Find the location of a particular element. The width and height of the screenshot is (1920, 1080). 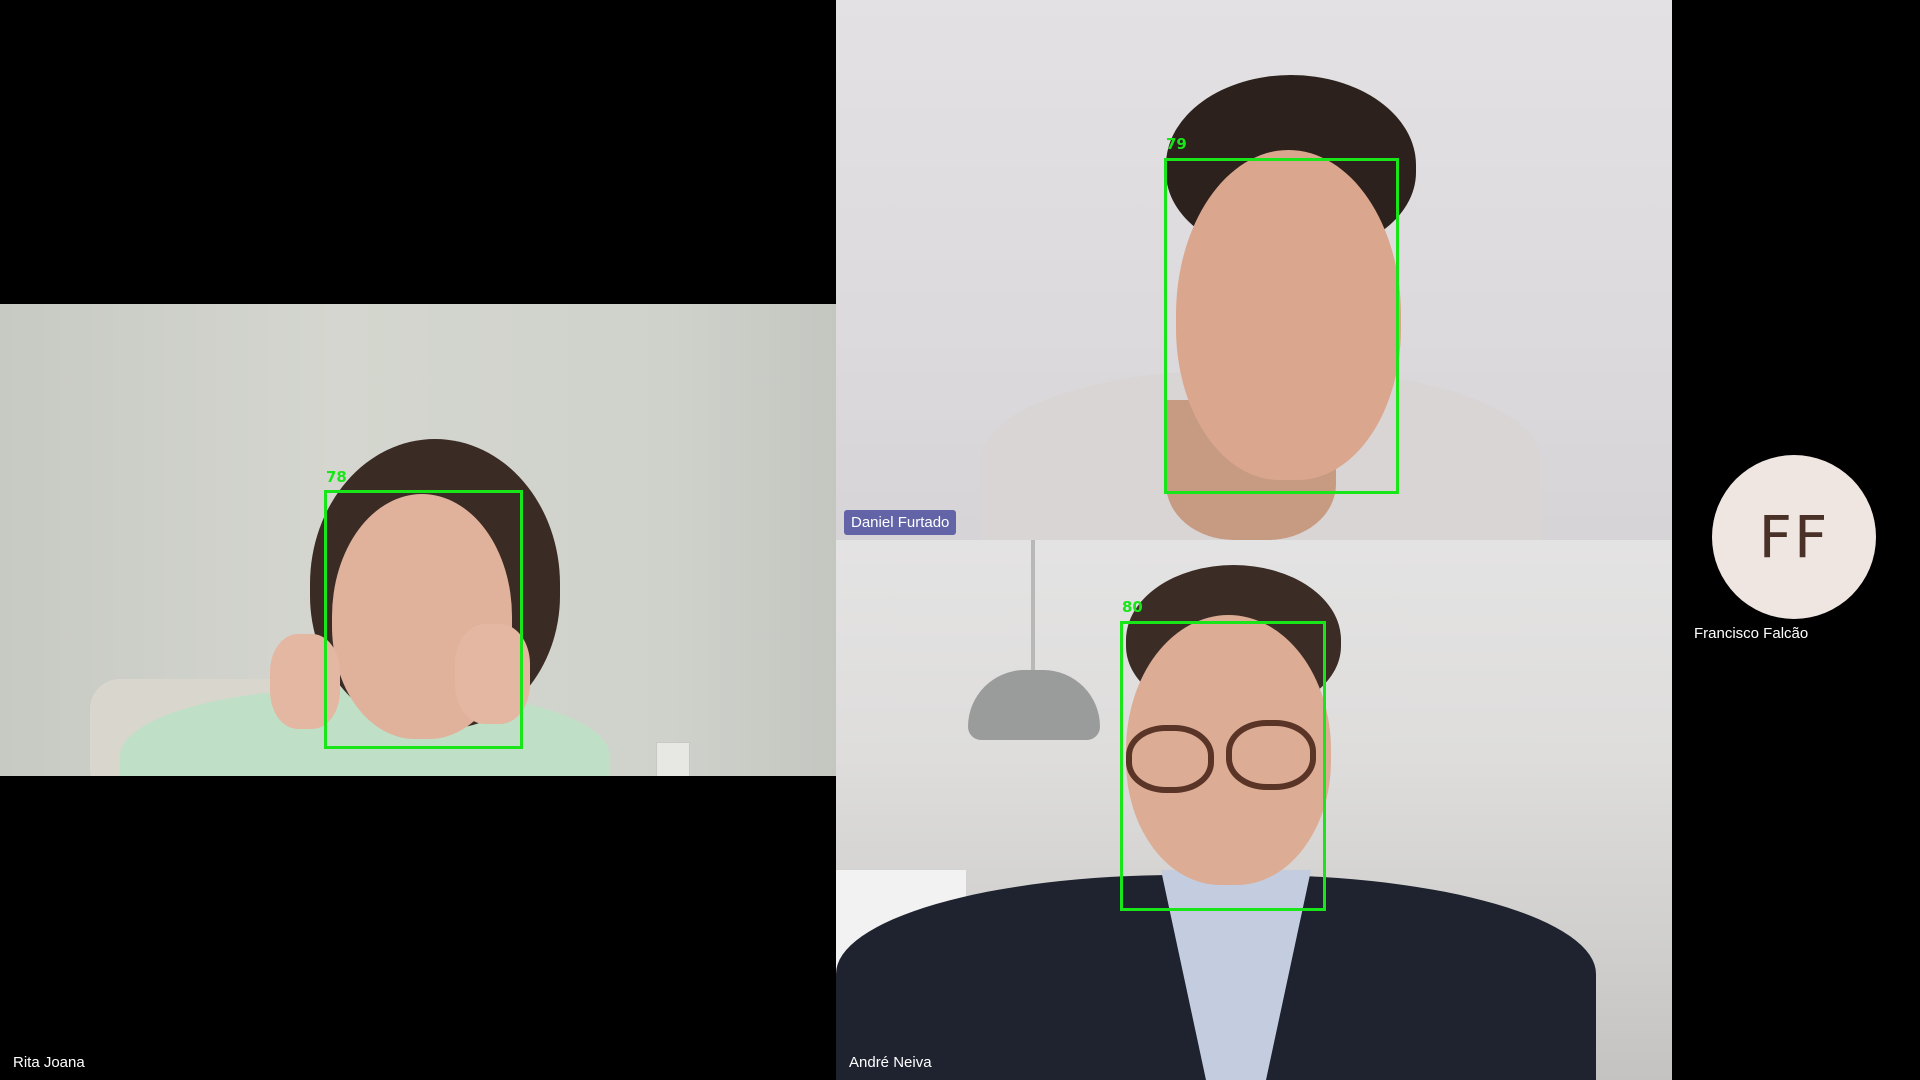

face-score-label: 79 is located at coordinates (1176, 144).